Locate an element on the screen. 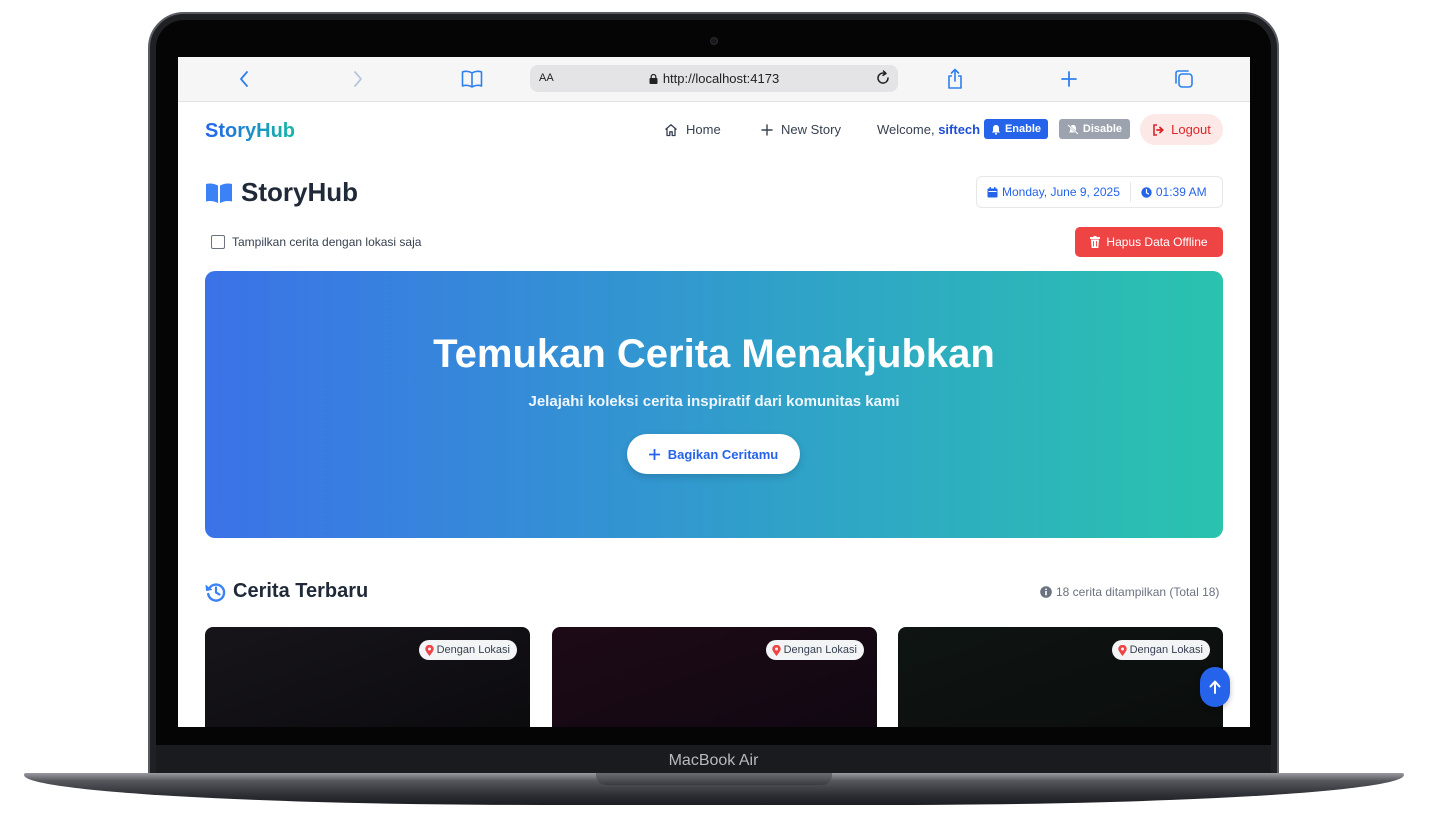 The image size is (1433, 817). scroll-to-top-button is located at coordinates (1215, 687).